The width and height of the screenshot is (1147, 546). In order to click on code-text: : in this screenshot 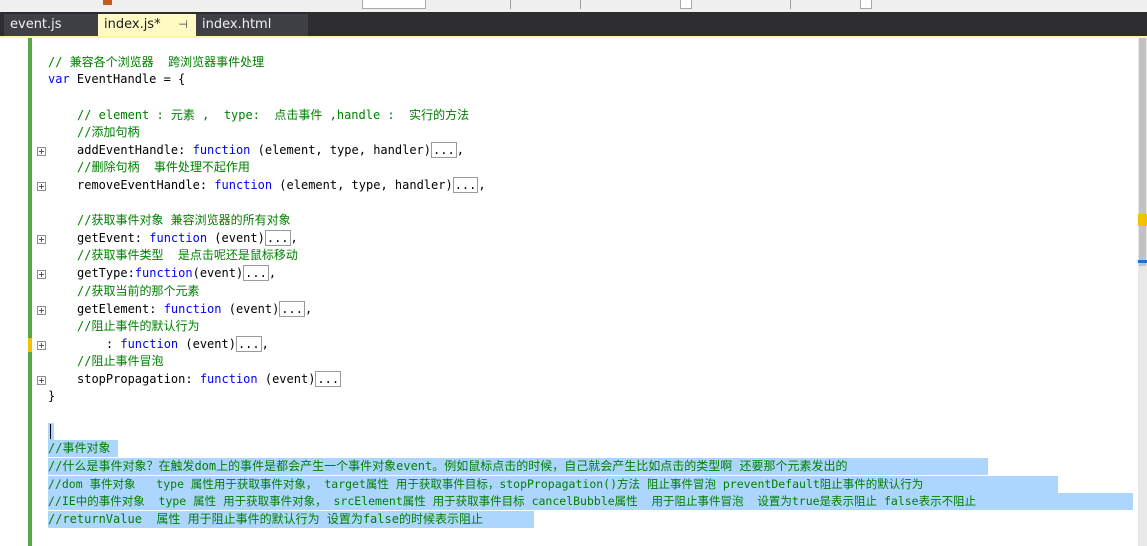, I will do `click(99, 344)`.